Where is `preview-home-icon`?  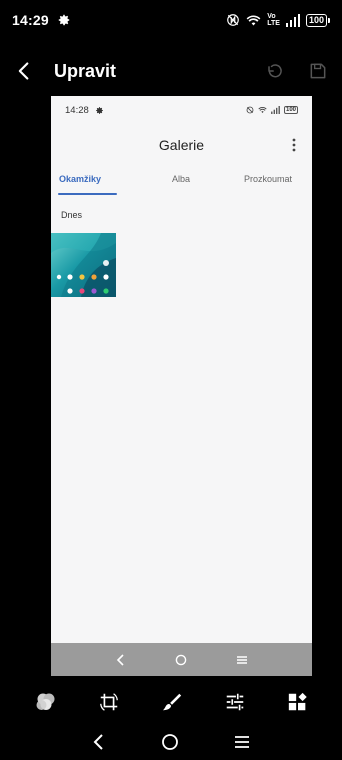
preview-home-icon is located at coordinates (180, 659).